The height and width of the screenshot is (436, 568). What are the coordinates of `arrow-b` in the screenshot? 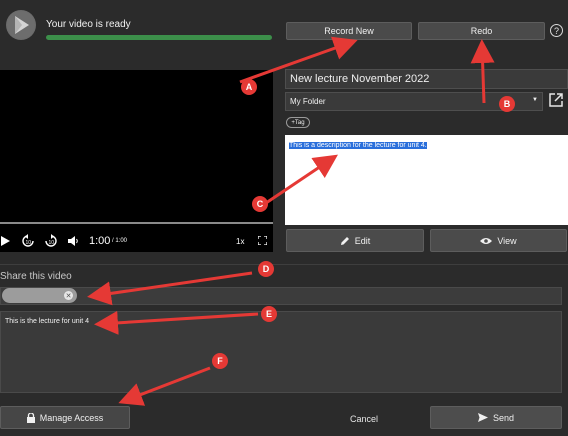 It's located at (482, 71).